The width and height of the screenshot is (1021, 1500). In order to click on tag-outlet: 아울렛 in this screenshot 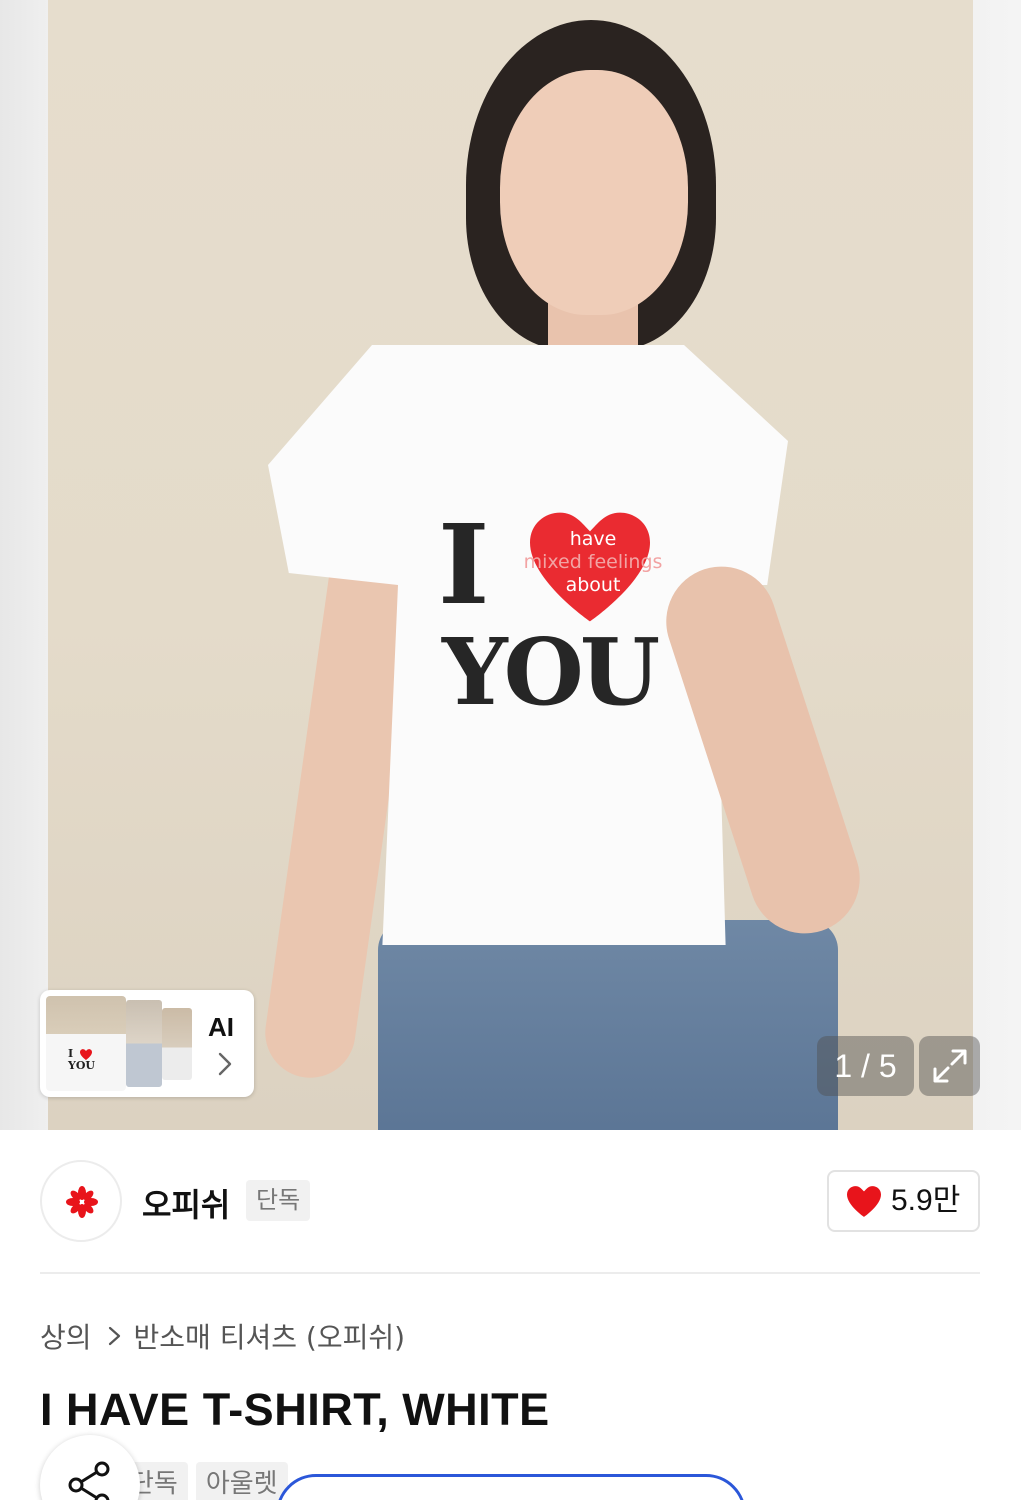, I will do `click(241, 1481)`.